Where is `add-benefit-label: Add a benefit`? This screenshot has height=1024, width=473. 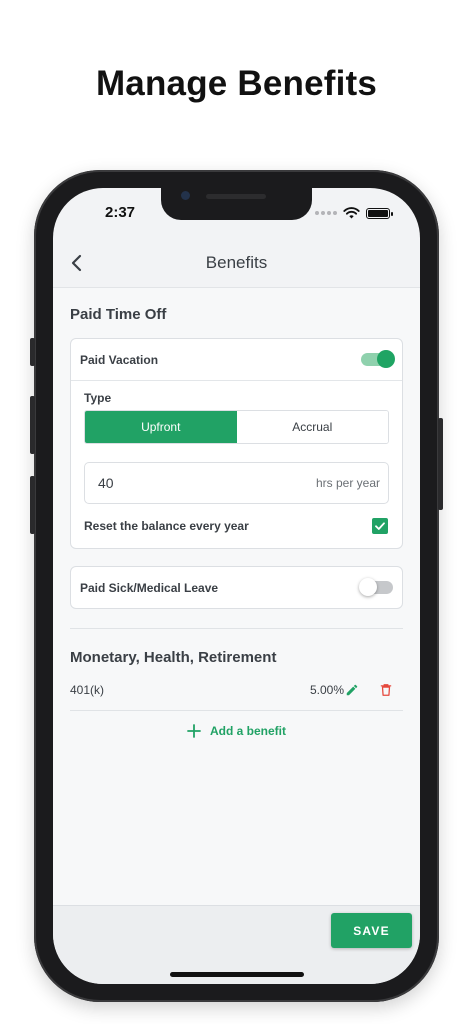 add-benefit-label: Add a benefit is located at coordinates (247, 731).